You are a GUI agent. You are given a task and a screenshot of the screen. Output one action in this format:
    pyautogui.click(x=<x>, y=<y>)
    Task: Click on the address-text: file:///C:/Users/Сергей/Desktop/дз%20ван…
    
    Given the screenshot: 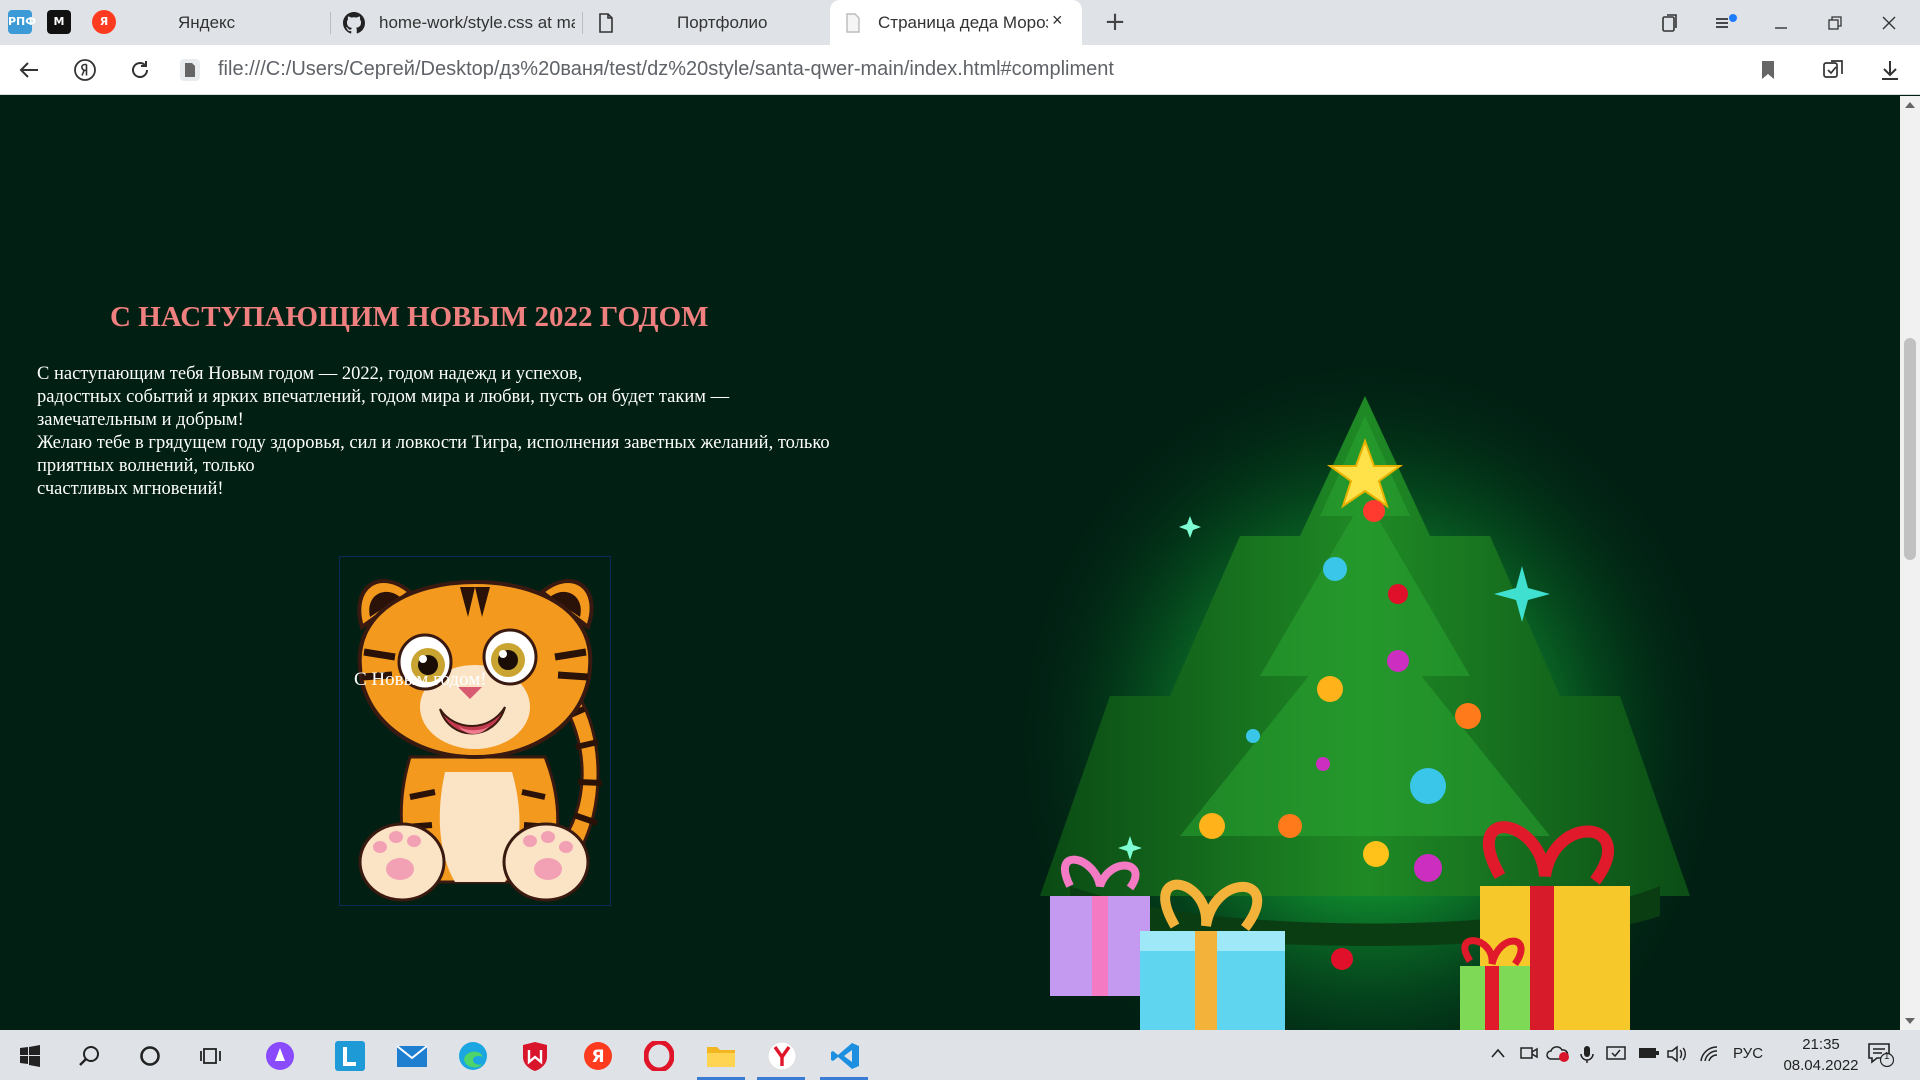 What is the action you would take?
    pyautogui.click(x=666, y=69)
    